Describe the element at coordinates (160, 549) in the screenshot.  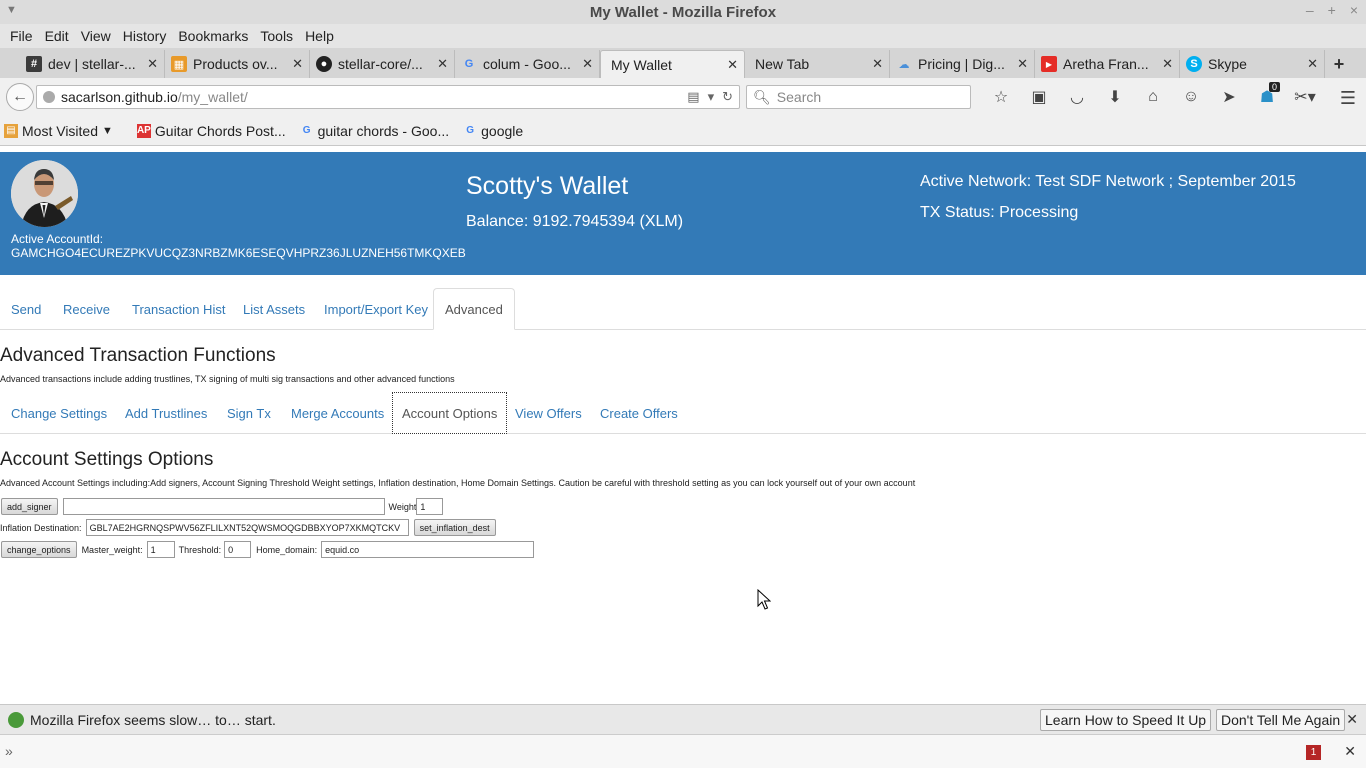
I see `master-weight-input: 1` at that location.